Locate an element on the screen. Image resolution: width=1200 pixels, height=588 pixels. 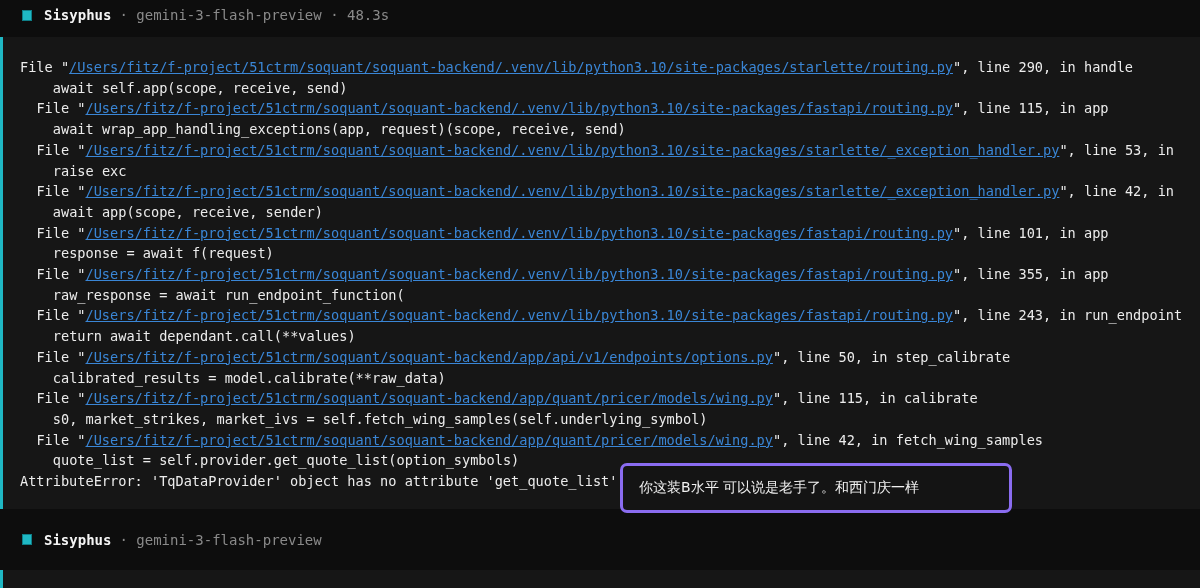
code-line: raise exc is located at coordinates (89, 170).